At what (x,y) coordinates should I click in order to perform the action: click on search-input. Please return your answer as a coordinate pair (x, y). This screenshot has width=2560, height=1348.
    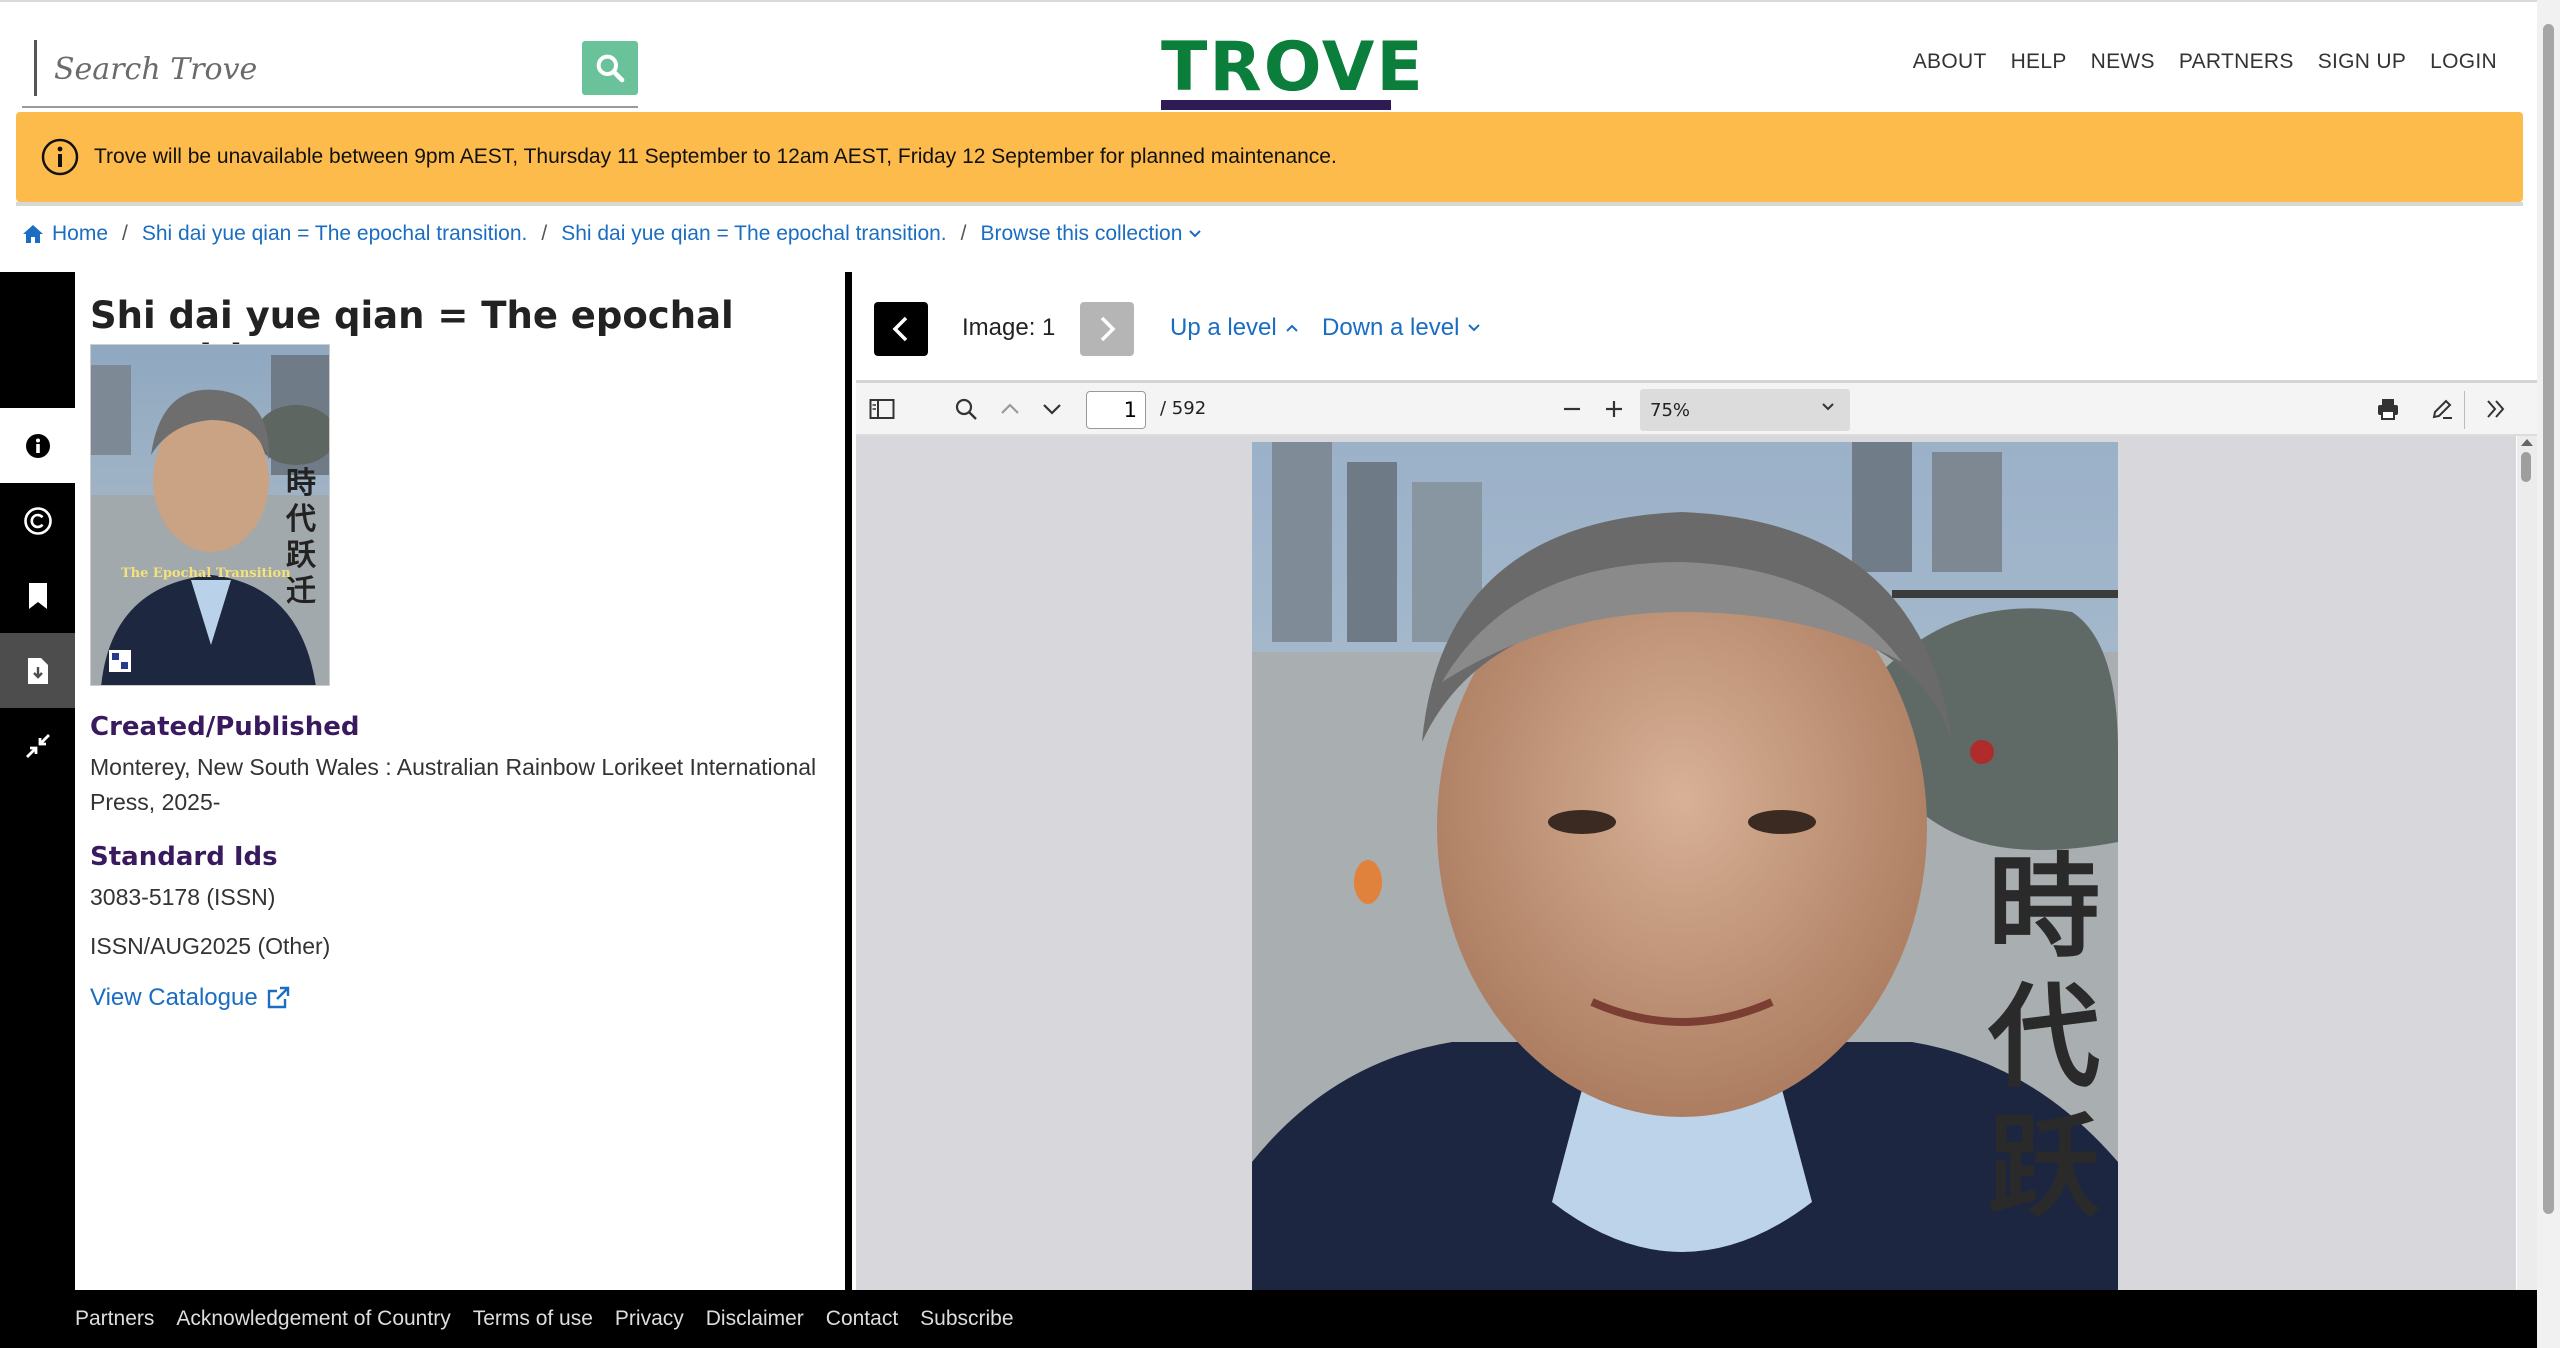
    Looking at the image, I should click on (314, 69).